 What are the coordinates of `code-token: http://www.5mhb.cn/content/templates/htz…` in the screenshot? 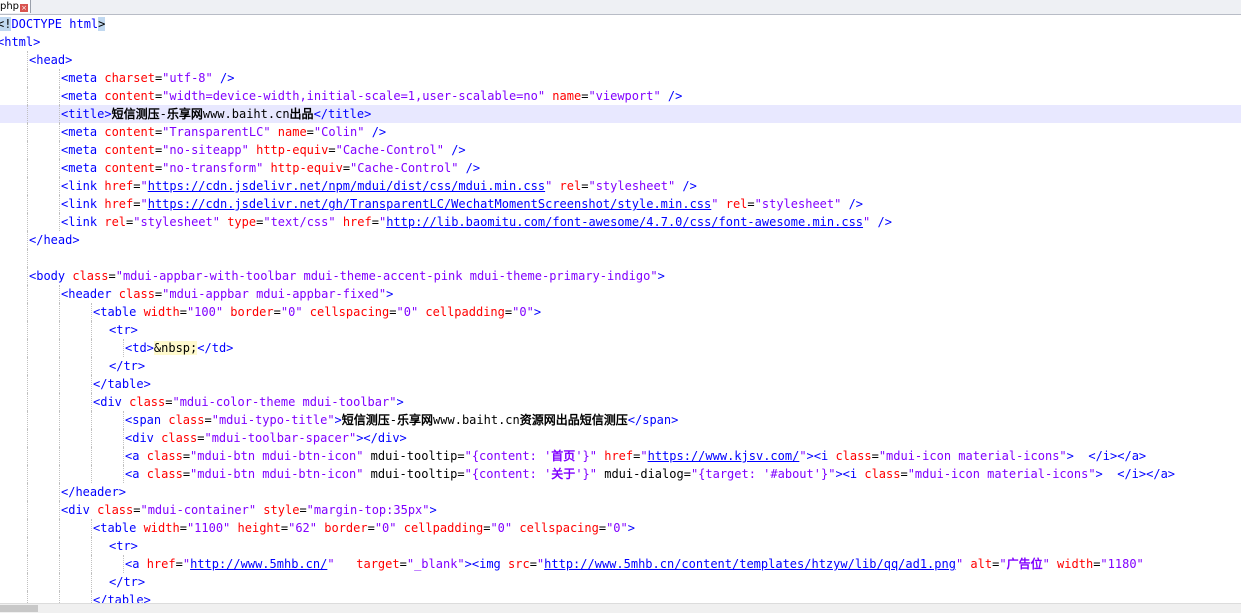 It's located at (750, 564).